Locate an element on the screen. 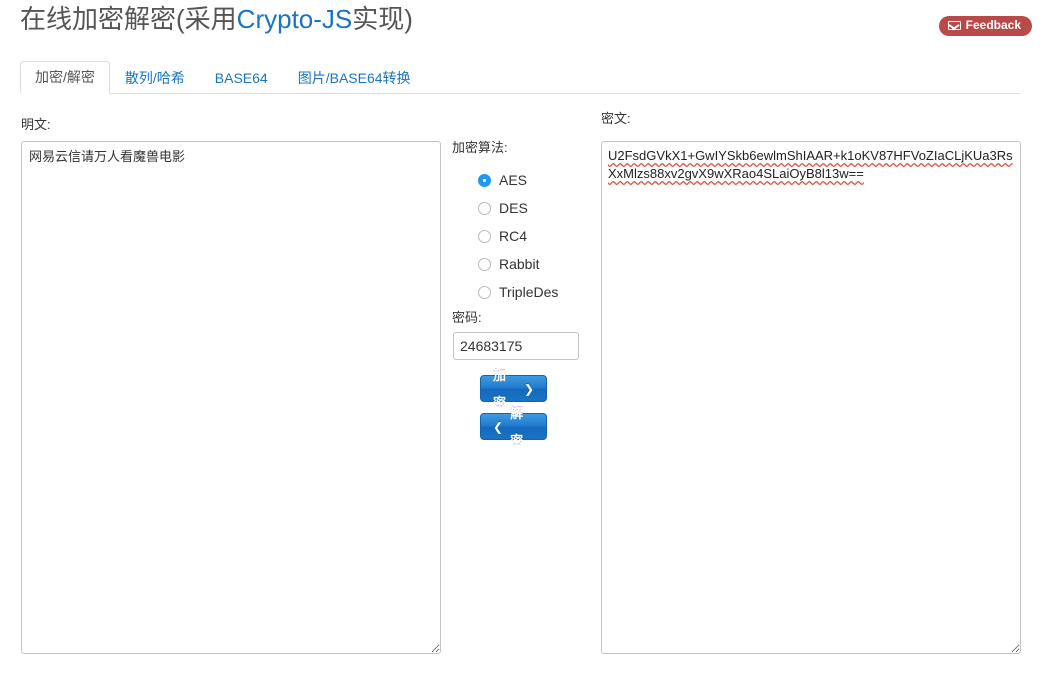 This screenshot has height=673, width=1044. plaintext-label: 明文: is located at coordinates (36, 124).